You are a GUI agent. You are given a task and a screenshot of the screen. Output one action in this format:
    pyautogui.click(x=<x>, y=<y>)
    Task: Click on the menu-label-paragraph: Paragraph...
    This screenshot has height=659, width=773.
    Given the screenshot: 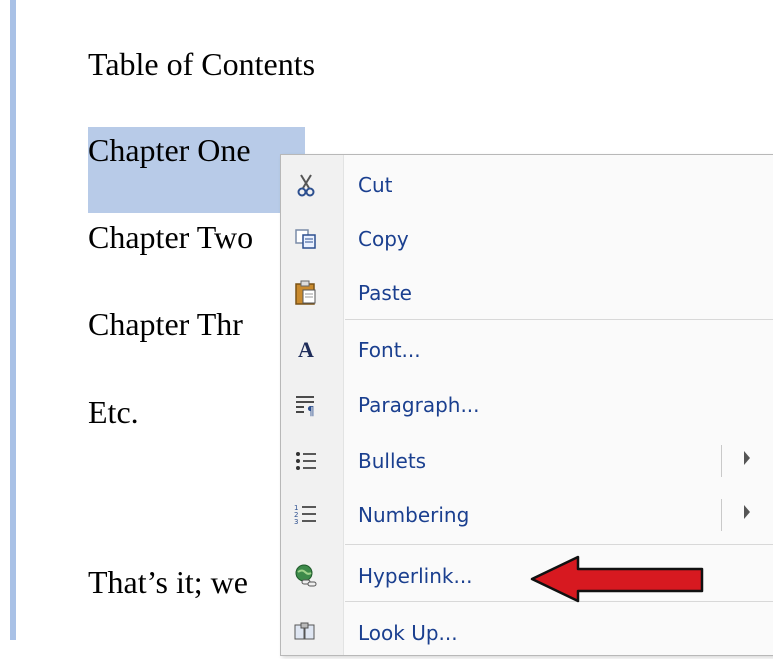 What is the action you would take?
    pyautogui.click(x=419, y=405)
    